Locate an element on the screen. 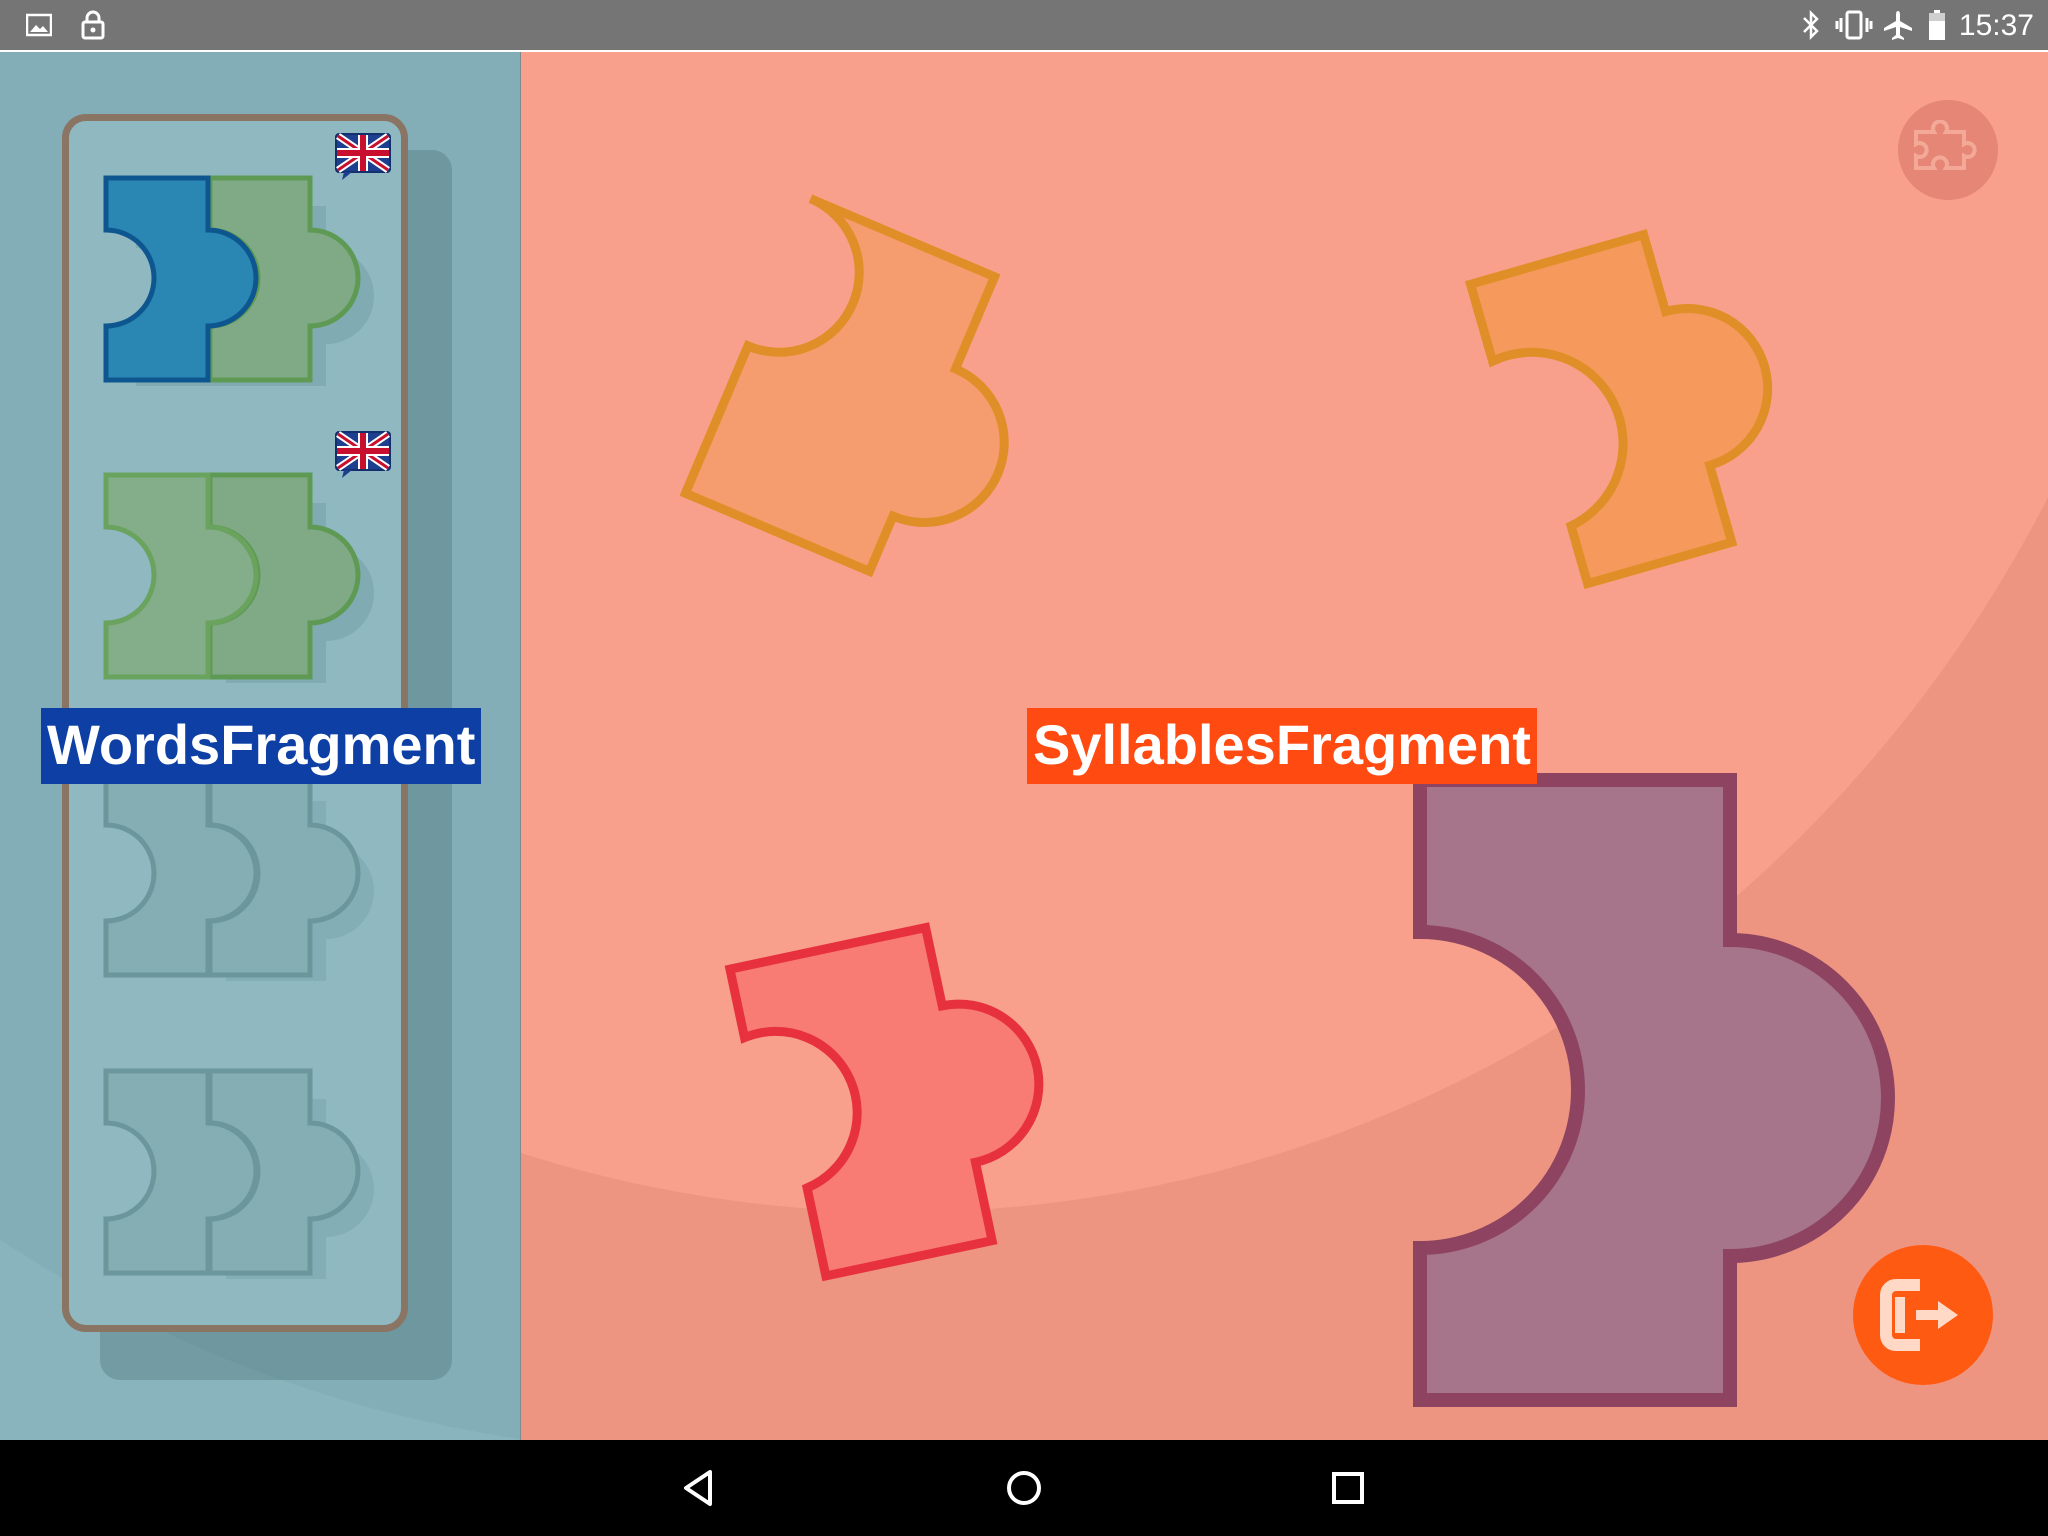  home-icon is located at coordinates (1024, 1488).